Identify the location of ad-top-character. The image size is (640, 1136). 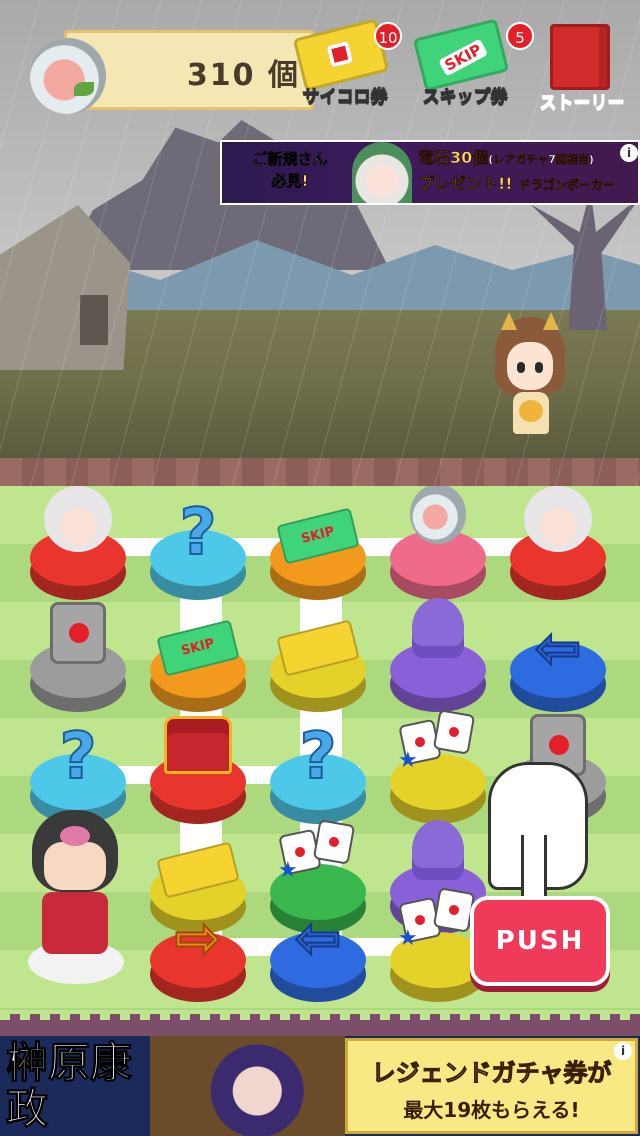
(382, 172).